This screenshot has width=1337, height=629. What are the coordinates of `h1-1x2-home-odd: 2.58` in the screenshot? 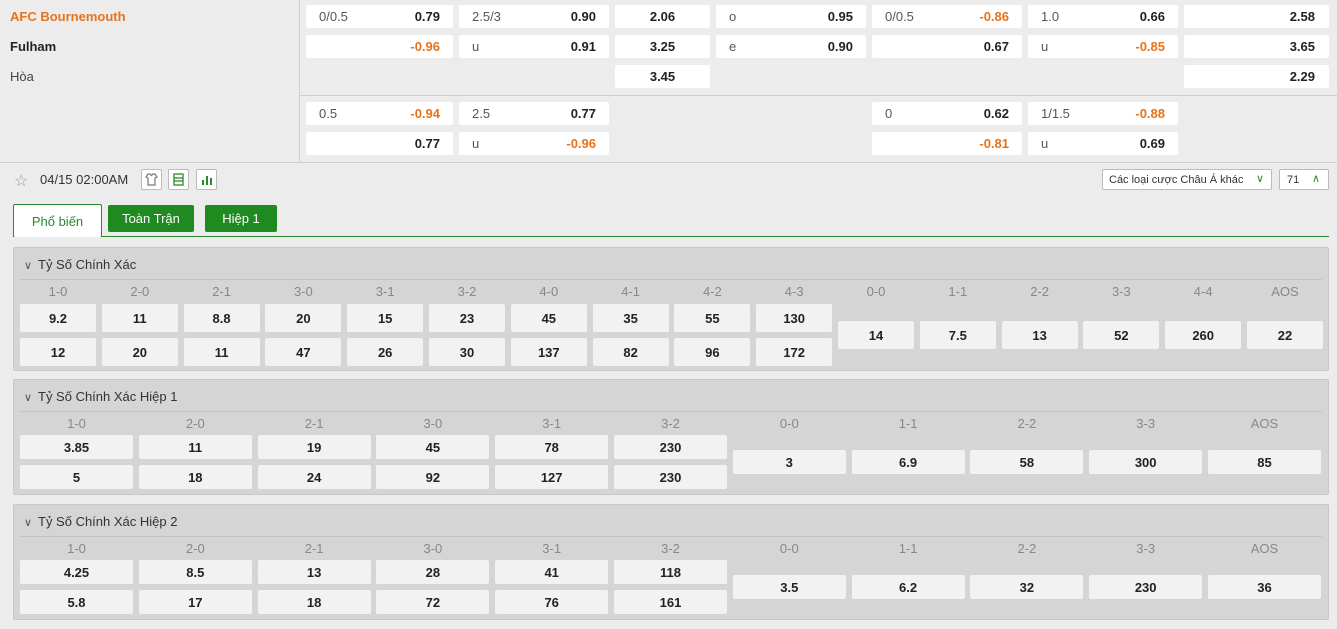 It's located at (1256, 16).